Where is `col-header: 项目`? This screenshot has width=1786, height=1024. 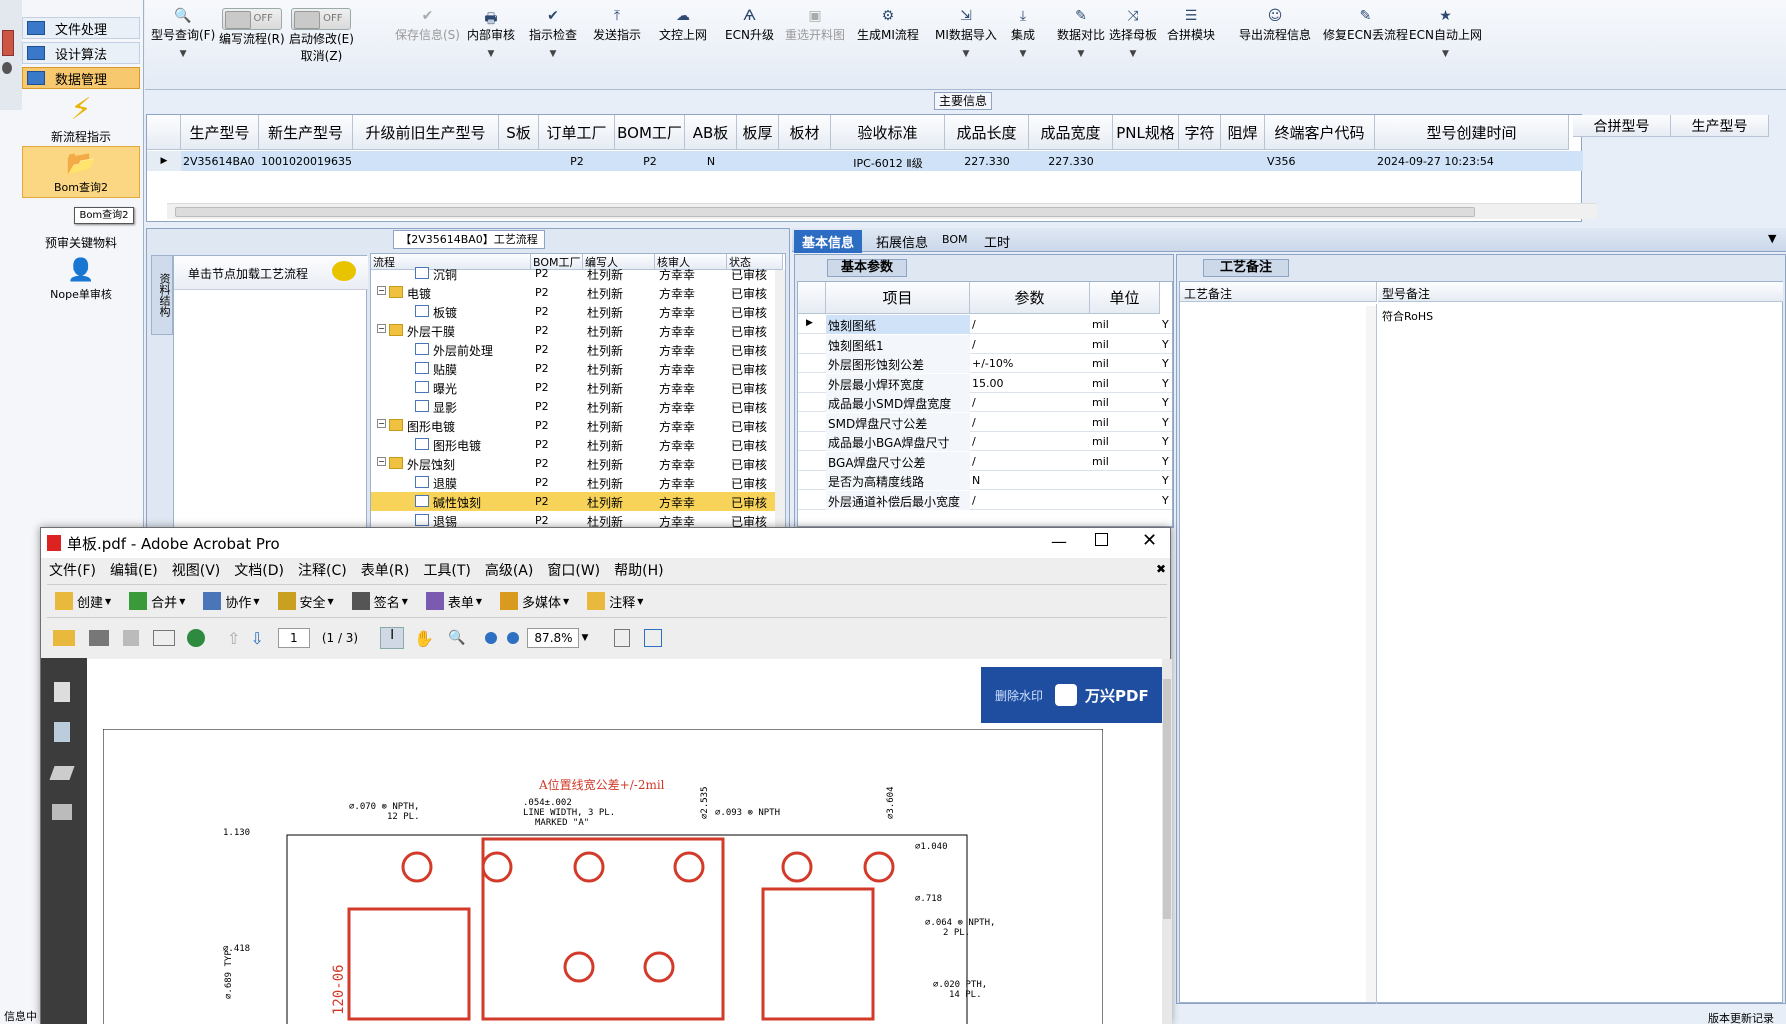
col-header: 项目 is located at coordinates (898, 298).